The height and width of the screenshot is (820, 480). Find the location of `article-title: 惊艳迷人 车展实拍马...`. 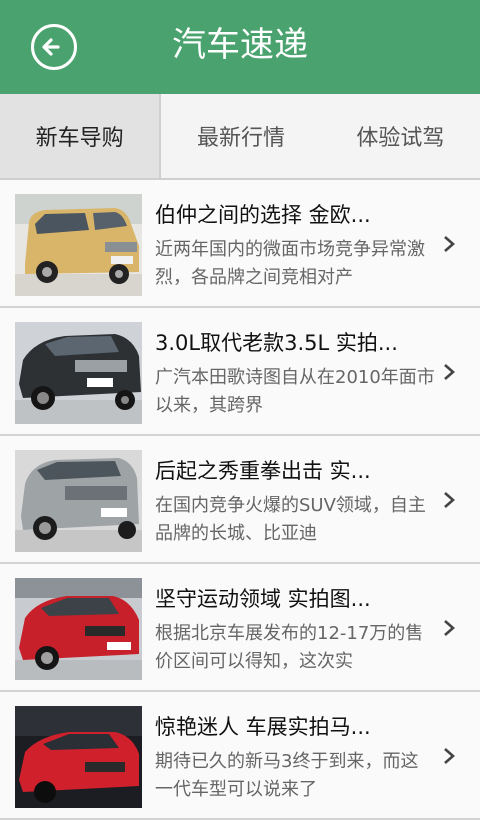

article-title: 惊艳迷人 车展实拍马... is located at coordinates (263, 727).